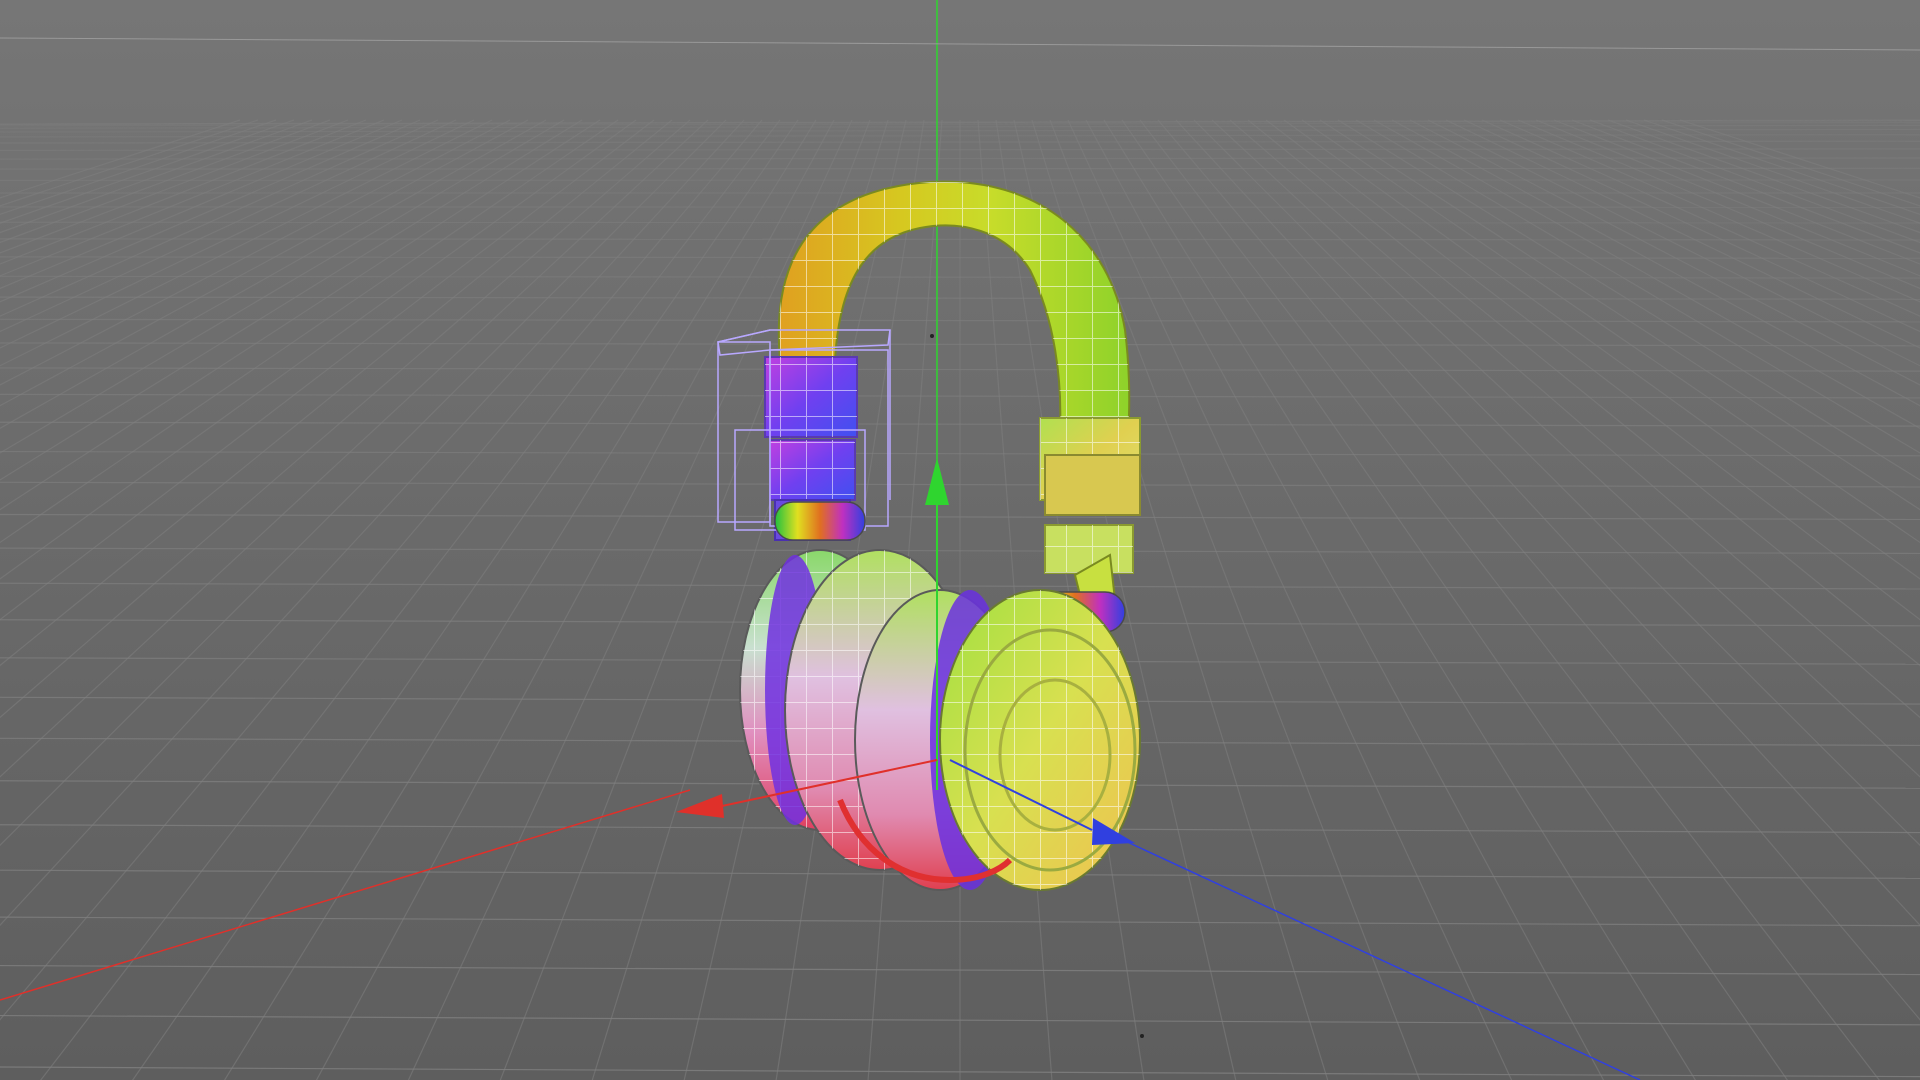 Image resolution: width=1920 pixels, height=1080 pixels. What do you see at coordinates (1089, 549) in the screenshot?
I see `right-slider-end-checker` at bounding box center [1089, 549].